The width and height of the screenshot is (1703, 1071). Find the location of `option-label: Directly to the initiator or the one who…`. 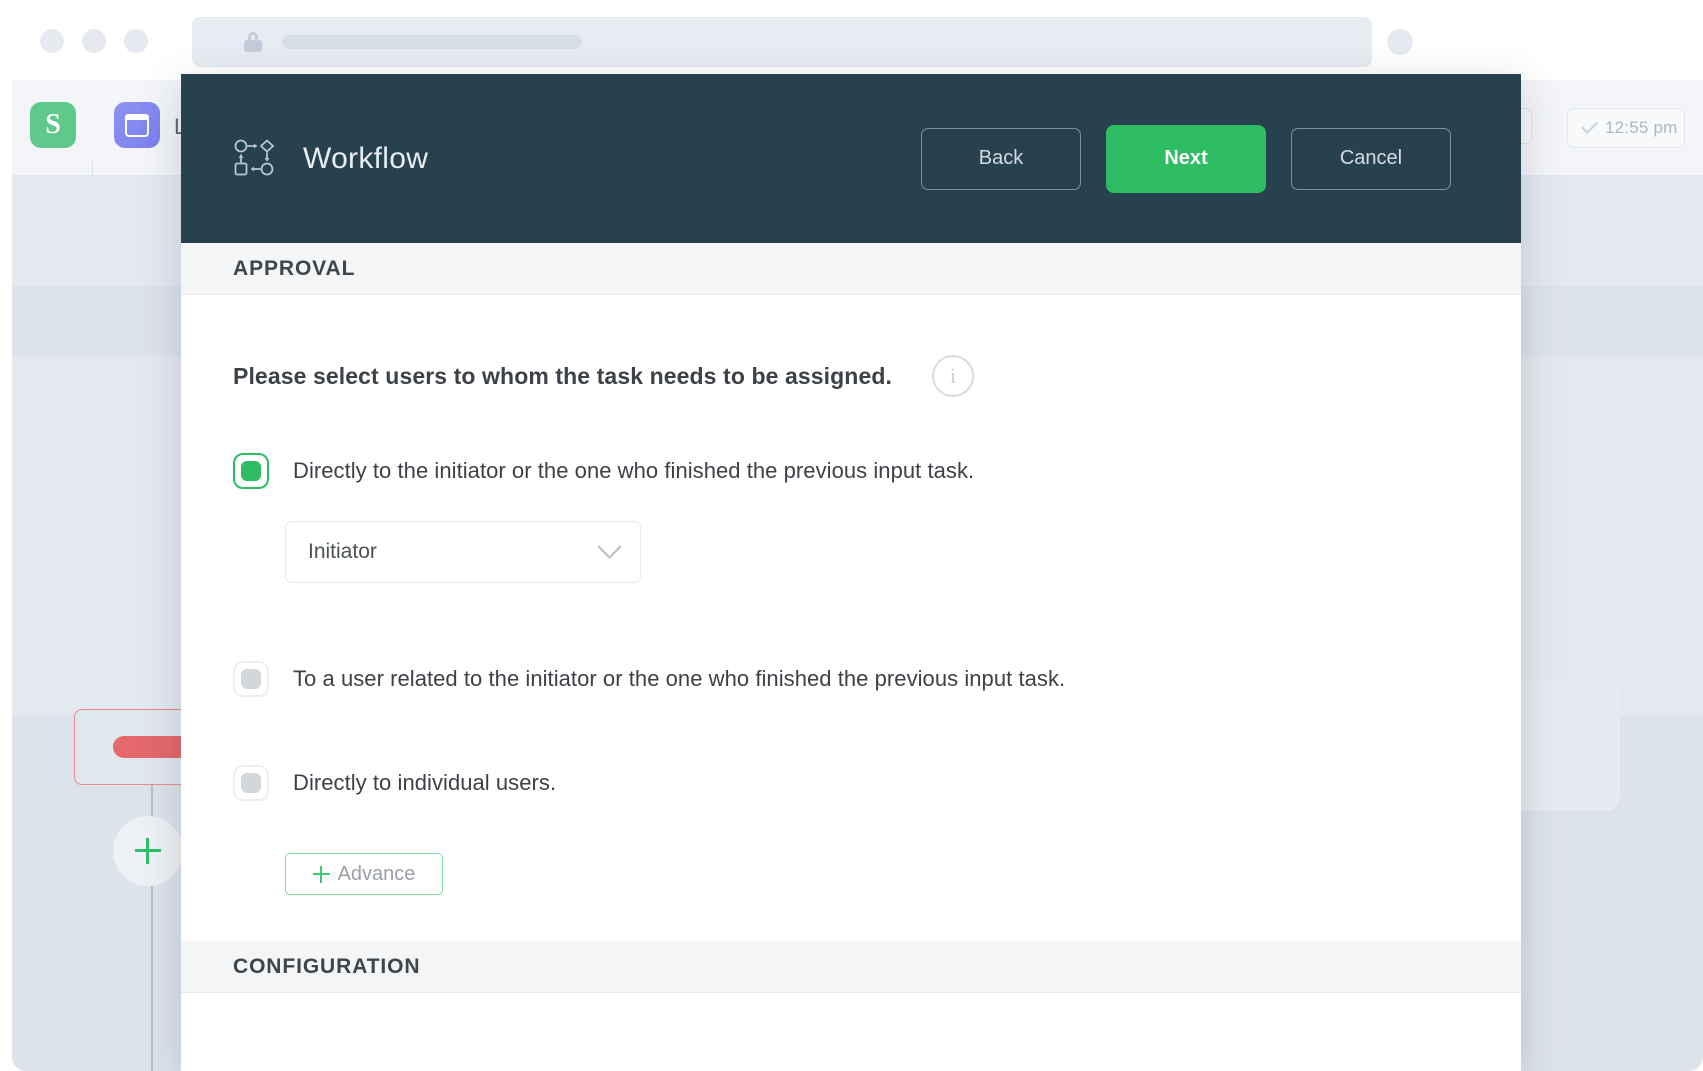

option-label: Directly to the initiator or the one who… is located at coordinates (634, 470).